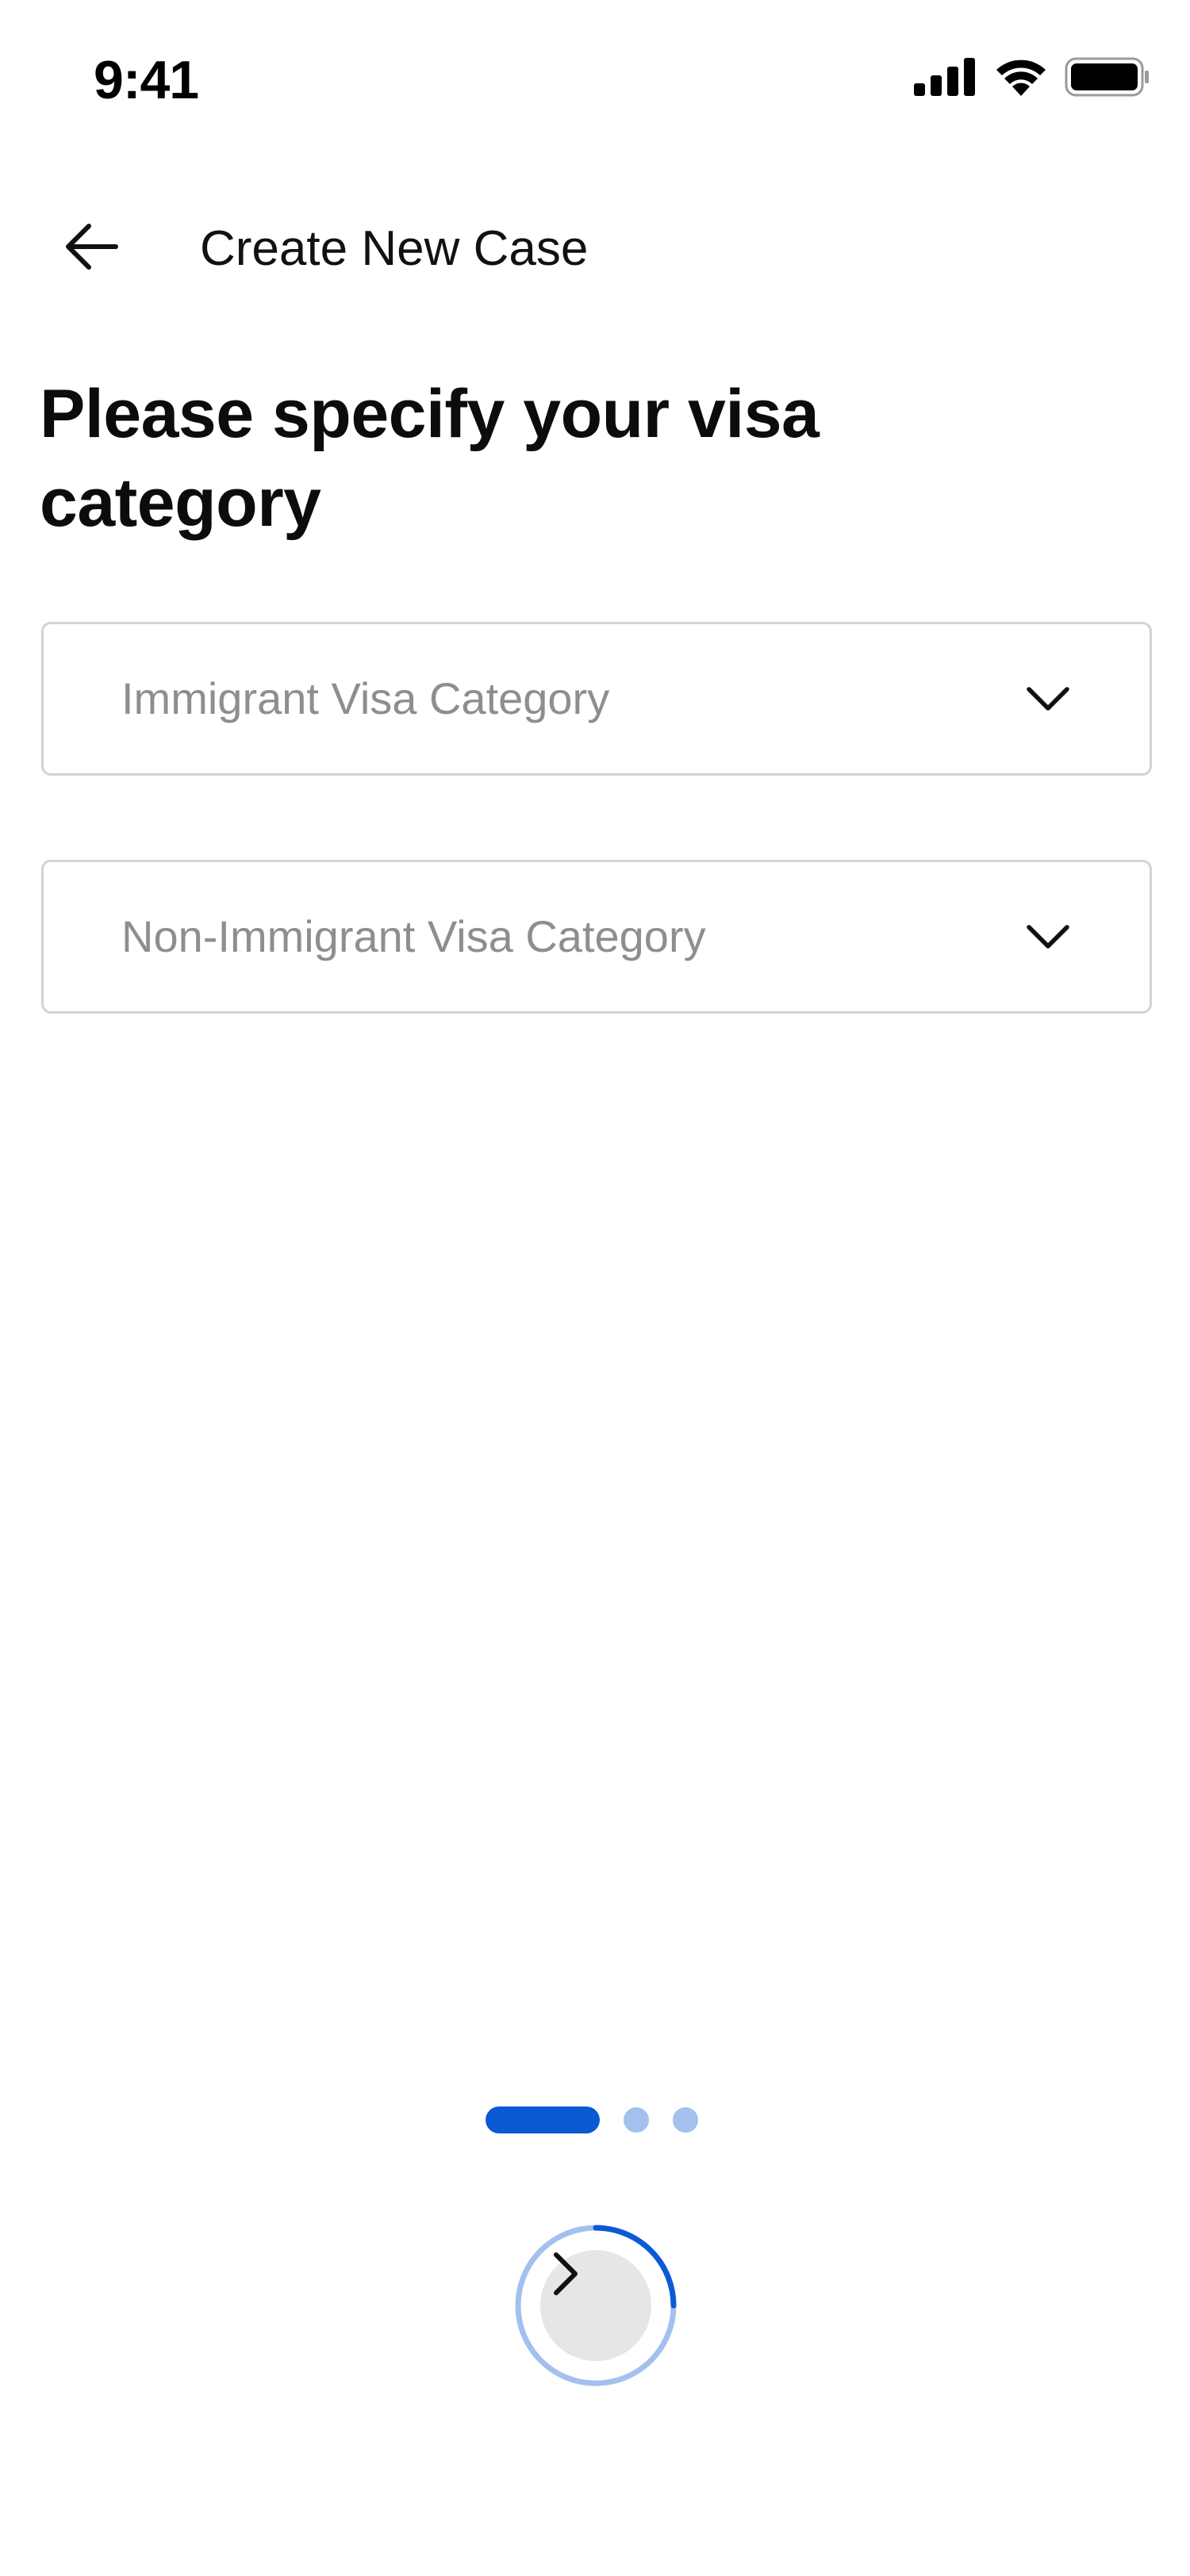  I want to click on immigrant-visa-category-placeholder: Immigrant Visa Category, so click(365, 698).